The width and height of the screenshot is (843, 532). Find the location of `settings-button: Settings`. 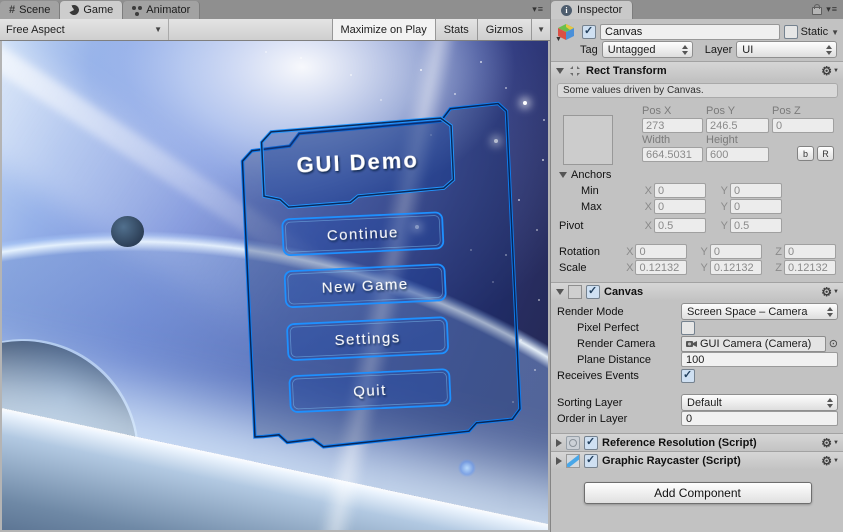

settings-button: Settings is located at coordinates (367, 338).